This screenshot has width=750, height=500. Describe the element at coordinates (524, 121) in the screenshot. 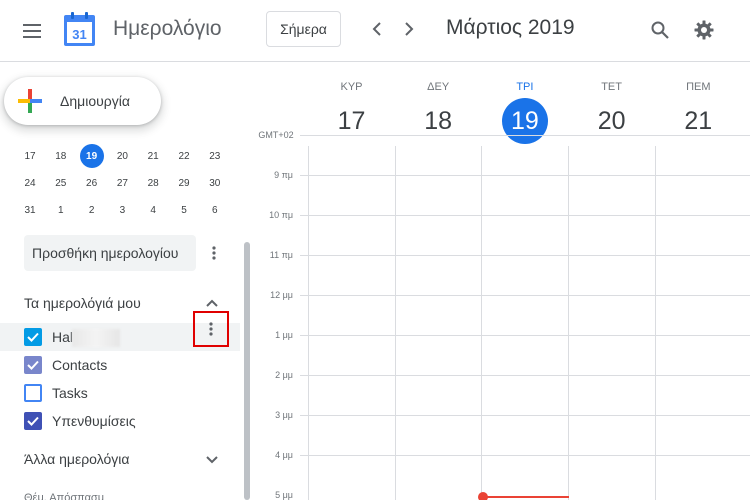

I see `day-number: 19` at that location.